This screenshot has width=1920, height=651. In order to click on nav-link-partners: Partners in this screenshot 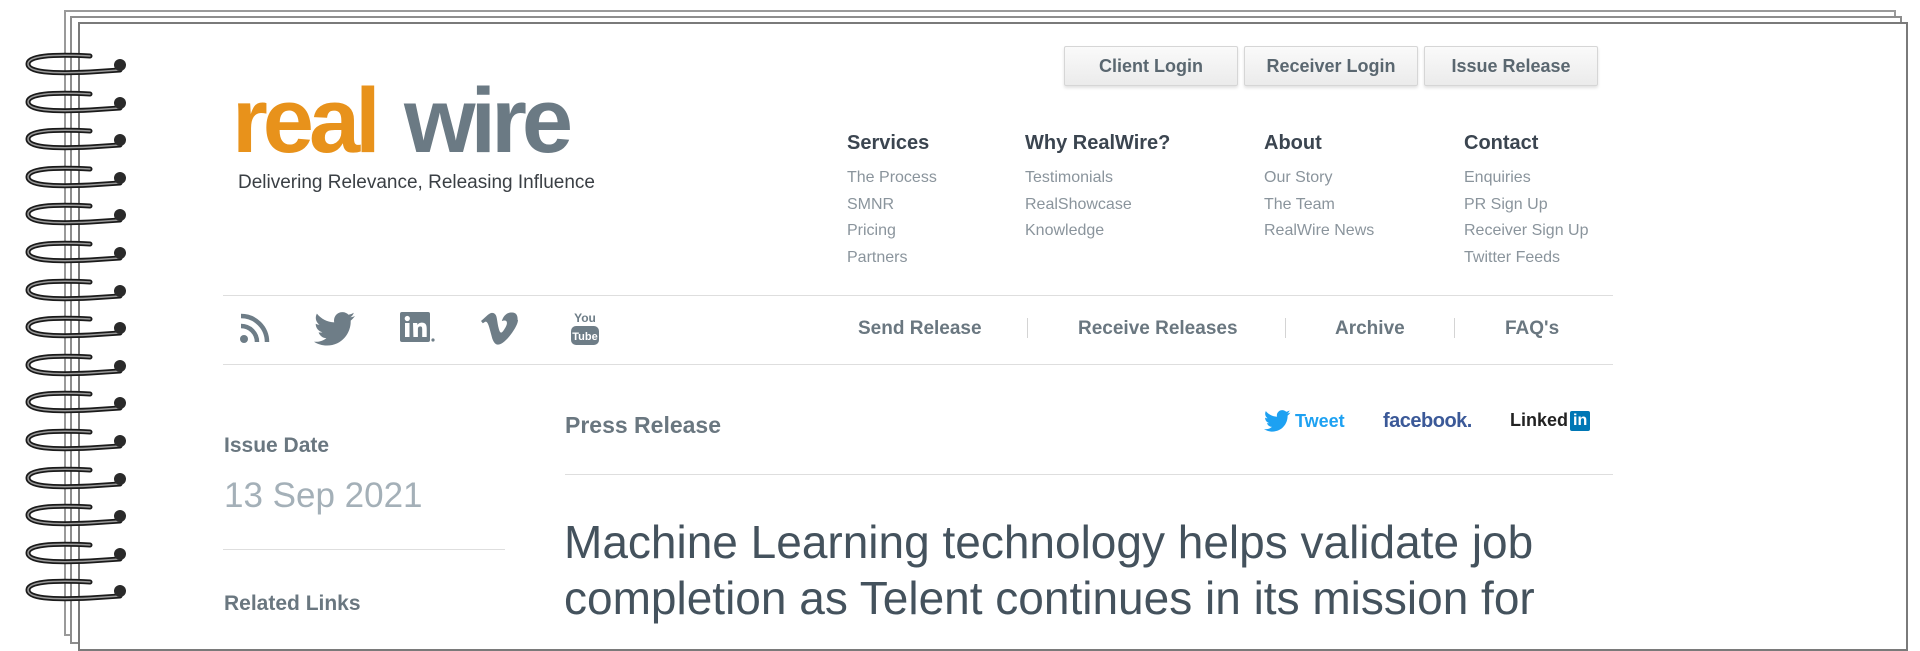, I will do `click(892, 258)`.